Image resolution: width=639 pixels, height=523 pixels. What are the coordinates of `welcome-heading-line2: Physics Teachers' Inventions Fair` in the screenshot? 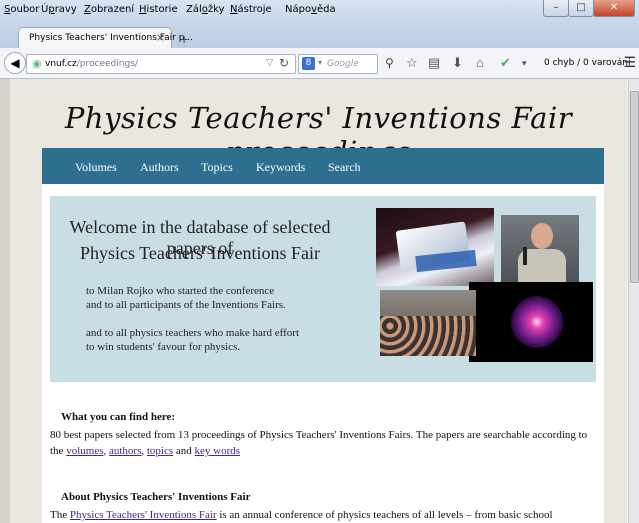 It's located at (200, 253).